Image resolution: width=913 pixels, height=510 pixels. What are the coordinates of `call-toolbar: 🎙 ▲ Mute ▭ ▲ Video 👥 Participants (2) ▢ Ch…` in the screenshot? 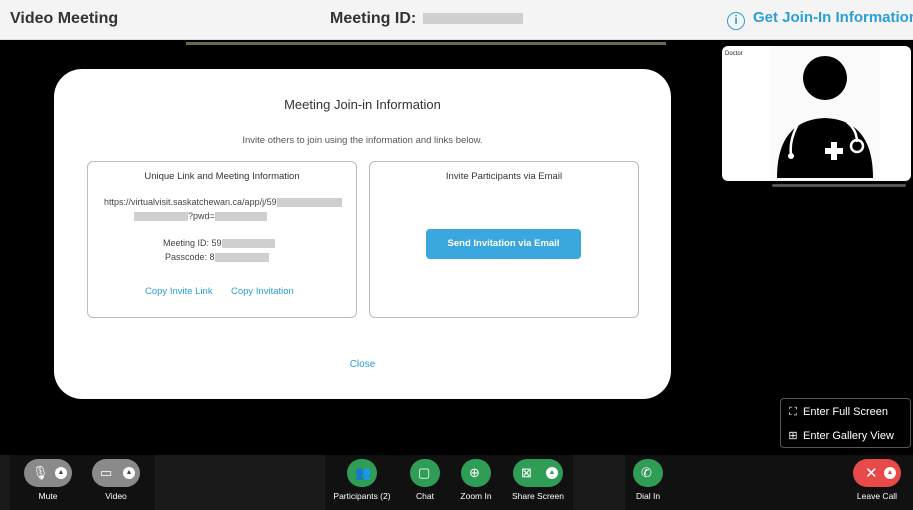 It's located at (456, 482).